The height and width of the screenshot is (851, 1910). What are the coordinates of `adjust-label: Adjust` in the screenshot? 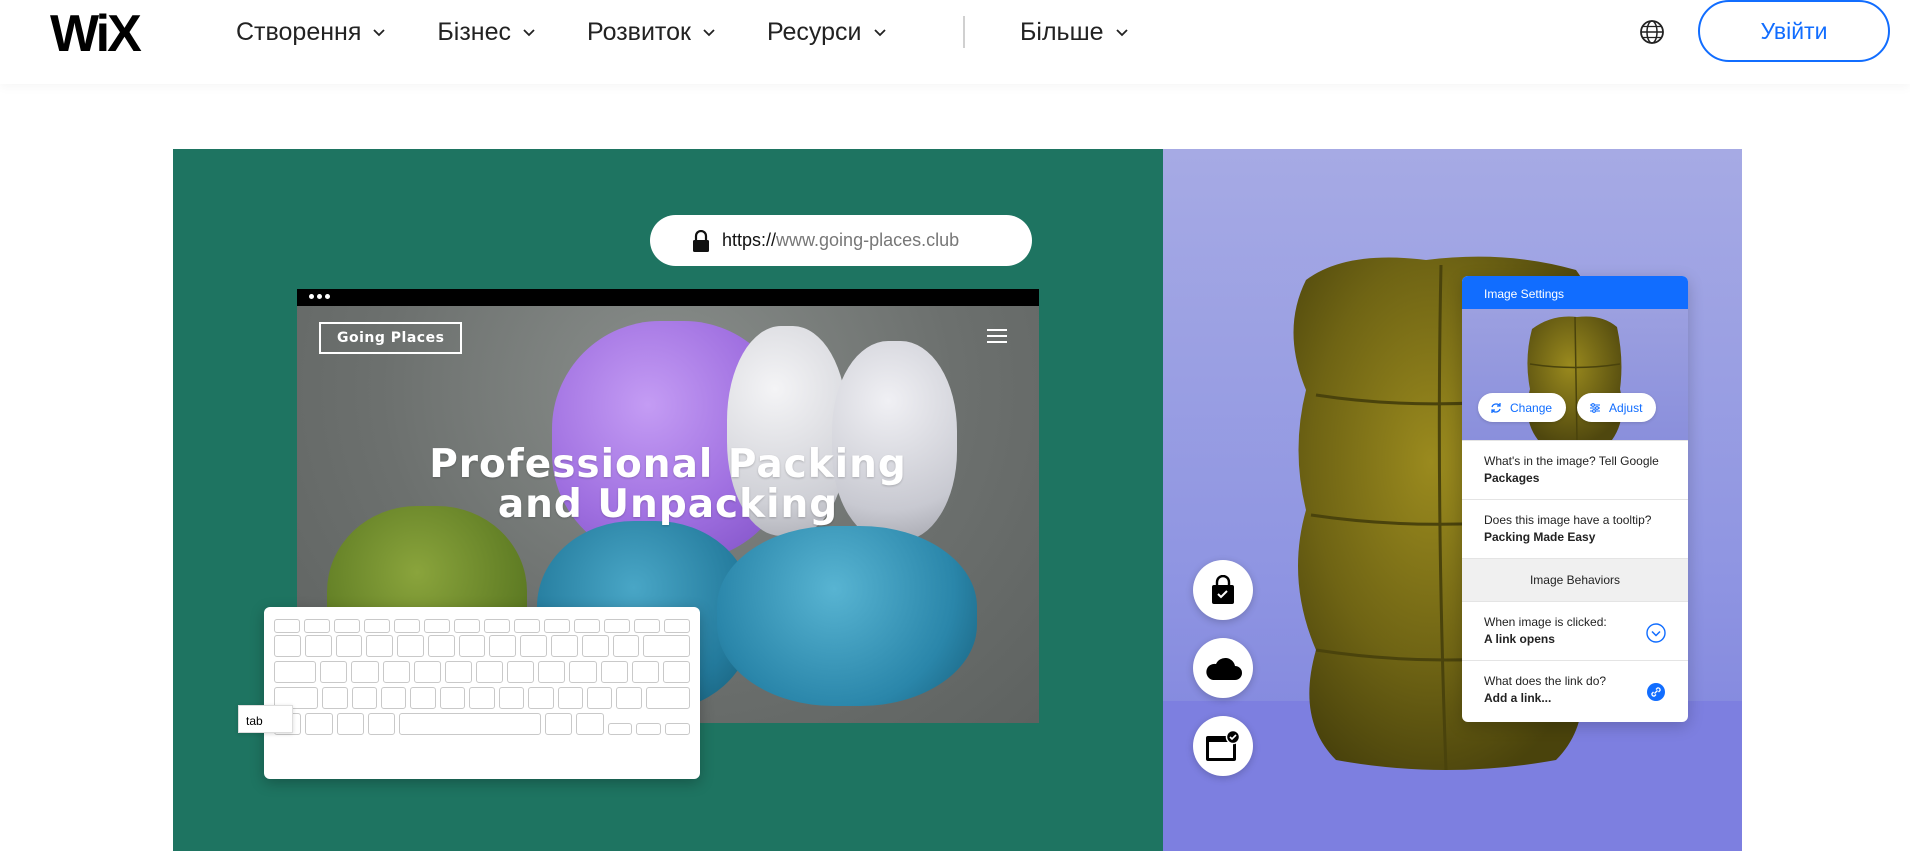 It's located at (1626, 407).